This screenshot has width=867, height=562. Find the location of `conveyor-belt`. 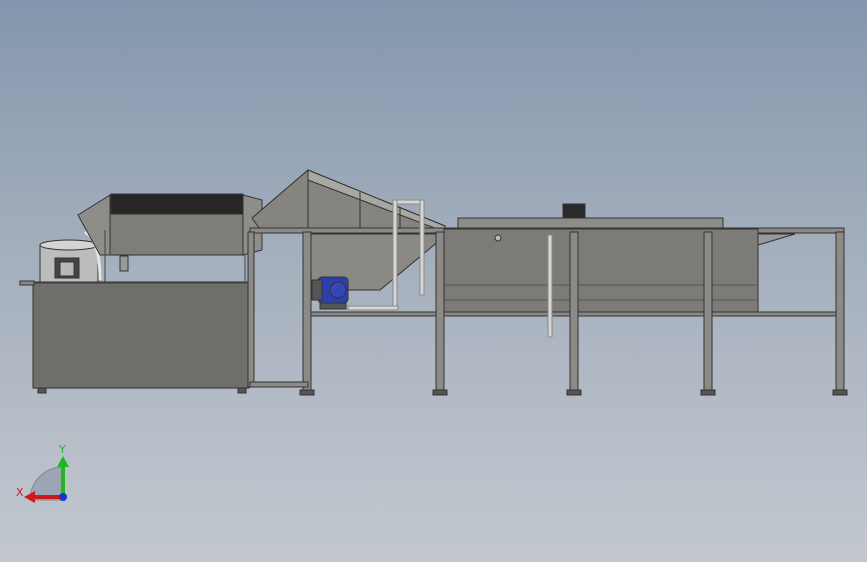

conveyor-belt is located at coordinates (177, 204).